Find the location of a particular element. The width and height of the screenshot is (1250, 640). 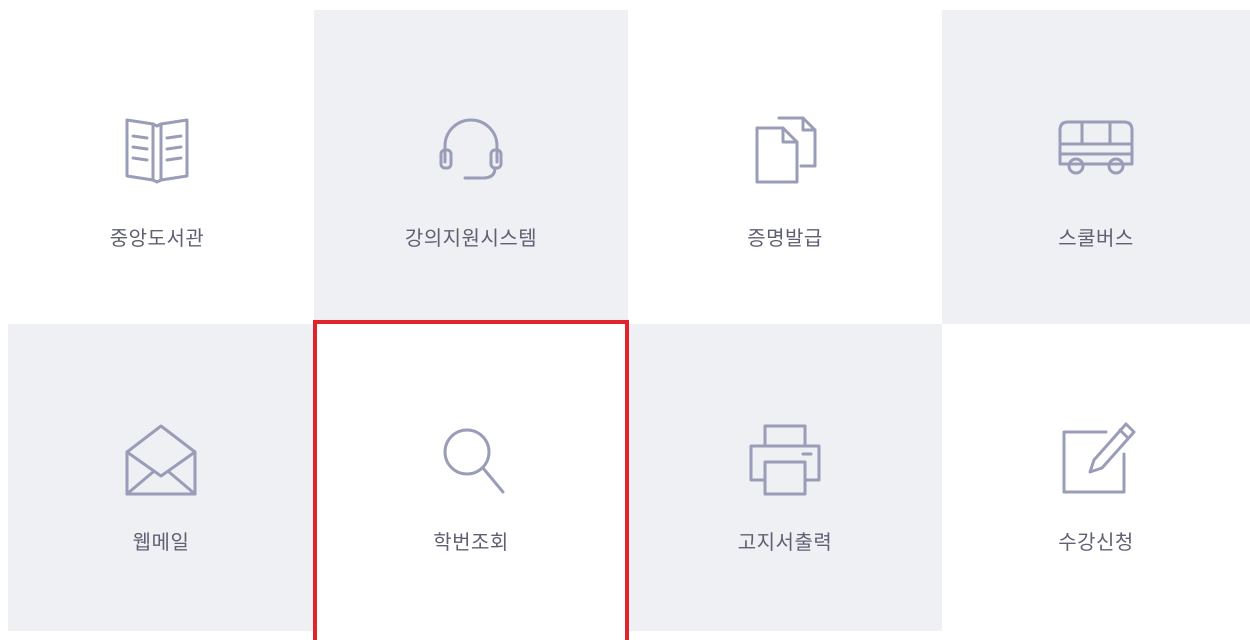

tile-course-registration: 수강신청 is located at coordinates (1096, 477).